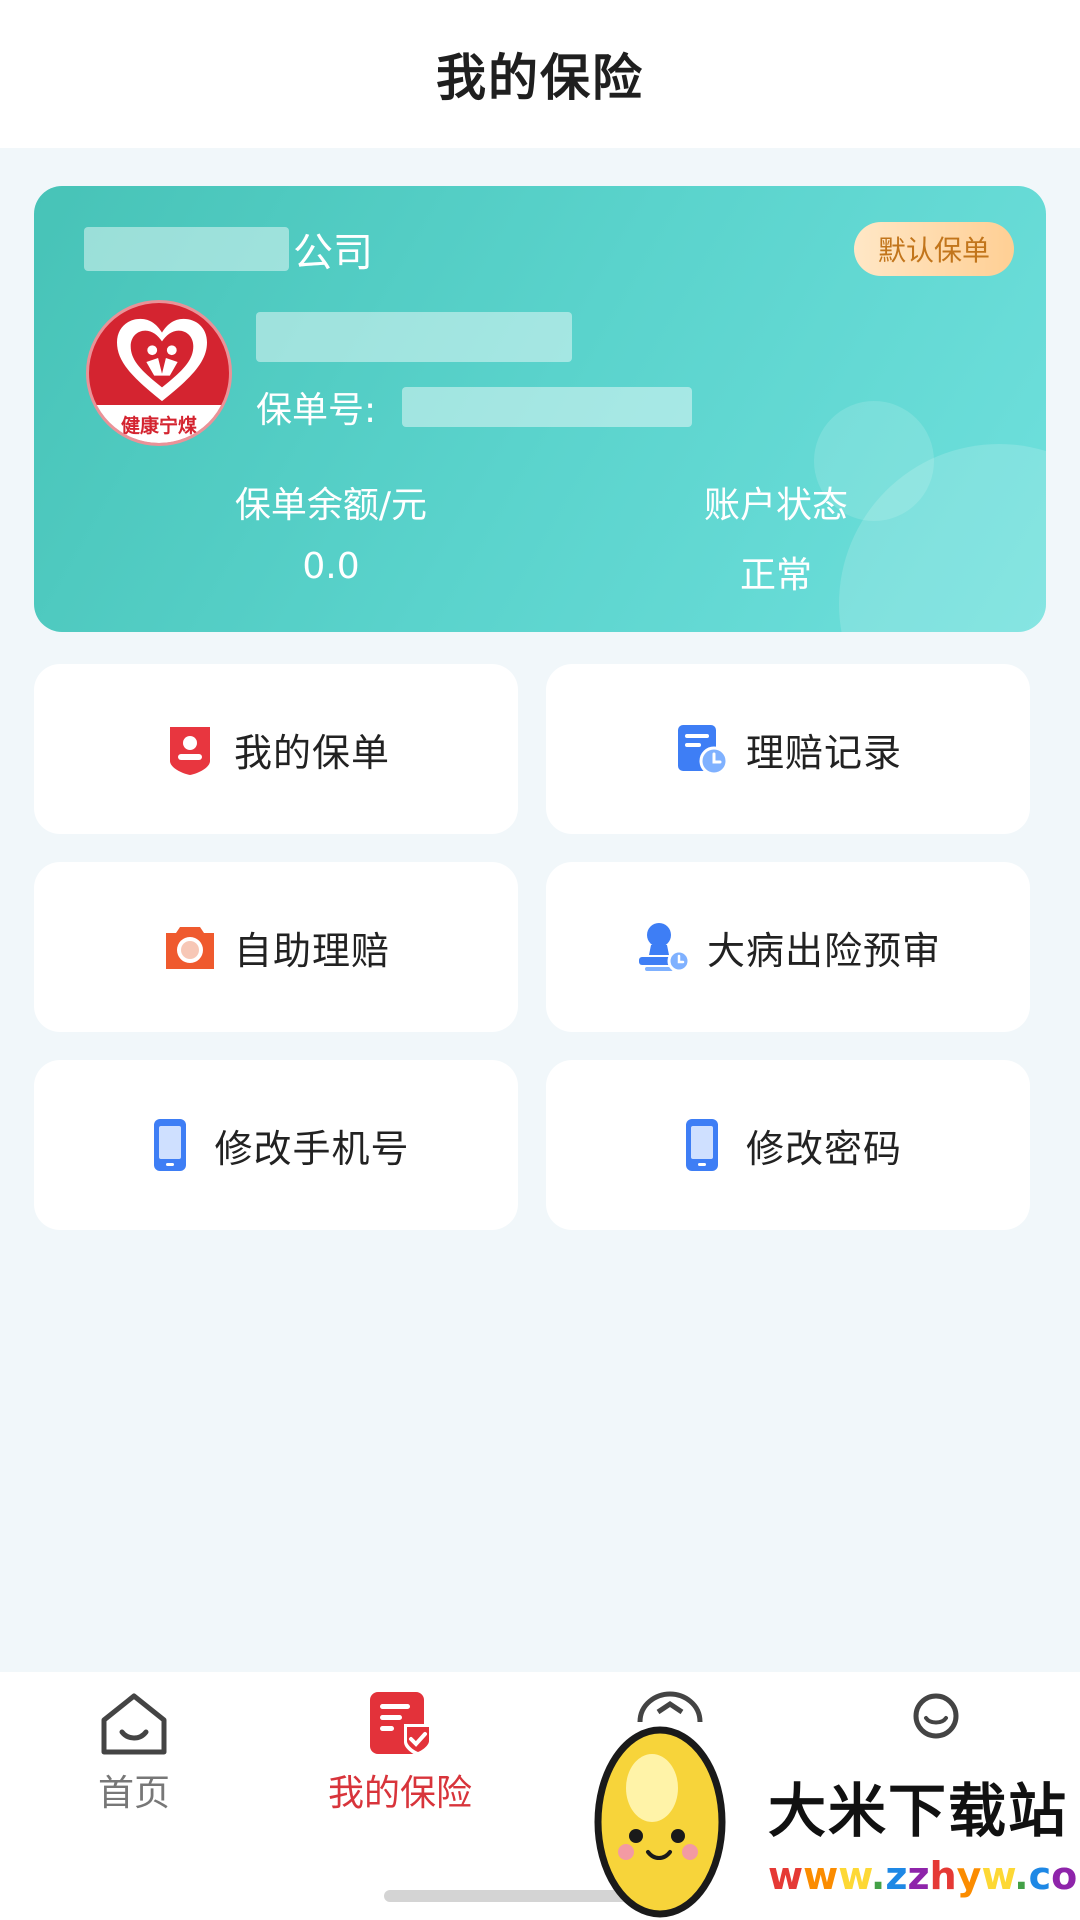 This screenshot has width=1080, height=1920. I want to click on watermark: 大米下载站 www.zzhyw.com, so click(836, 1819).